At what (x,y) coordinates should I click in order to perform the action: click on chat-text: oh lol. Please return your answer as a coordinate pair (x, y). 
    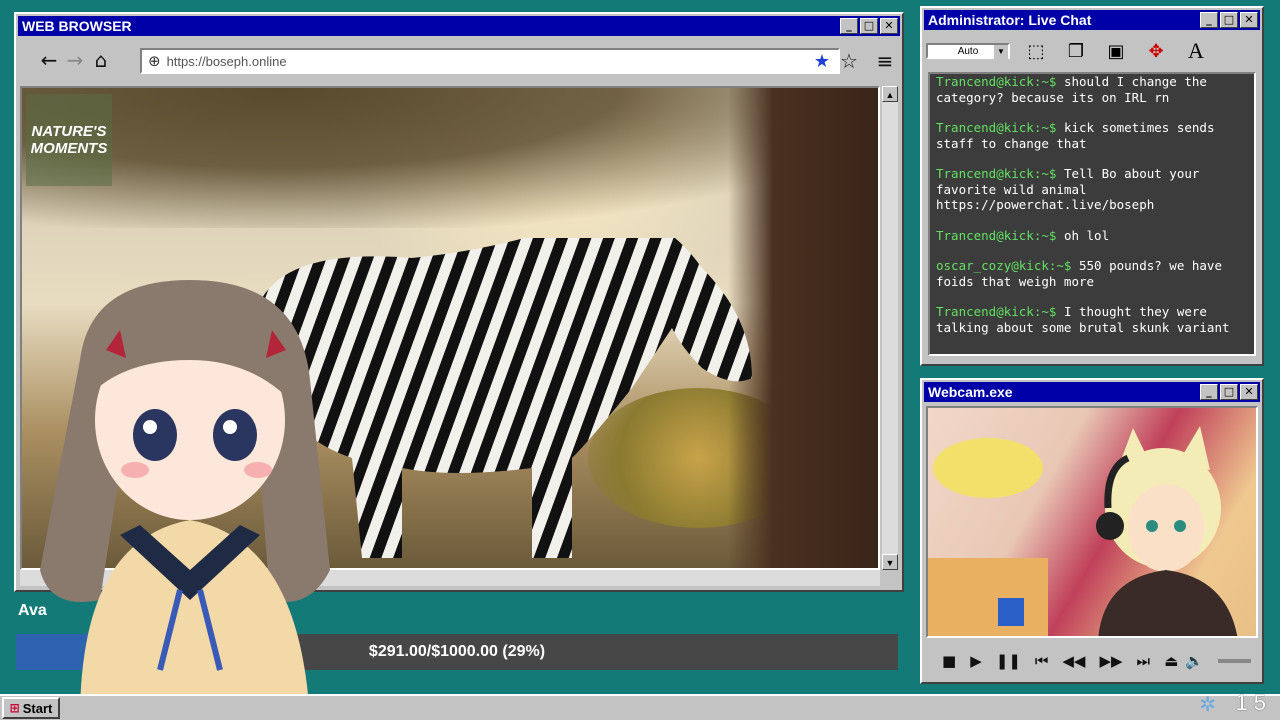
    Looking at the image, I should click on (1086, 235).